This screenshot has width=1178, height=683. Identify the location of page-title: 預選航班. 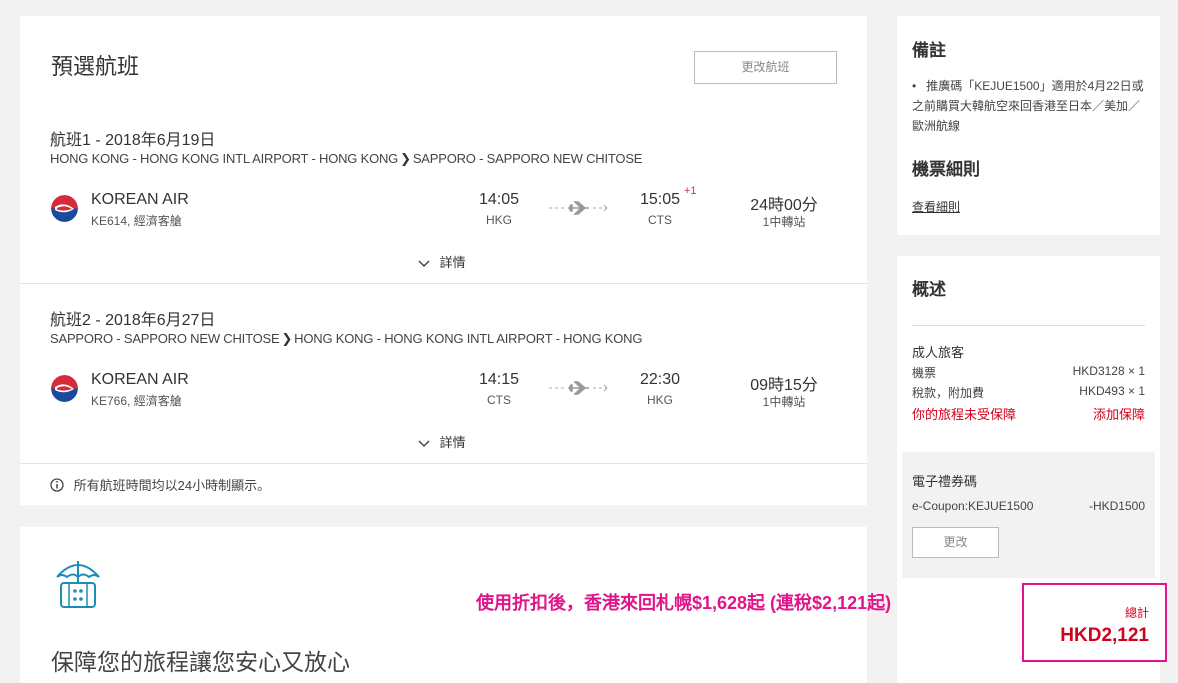
(95, 66).